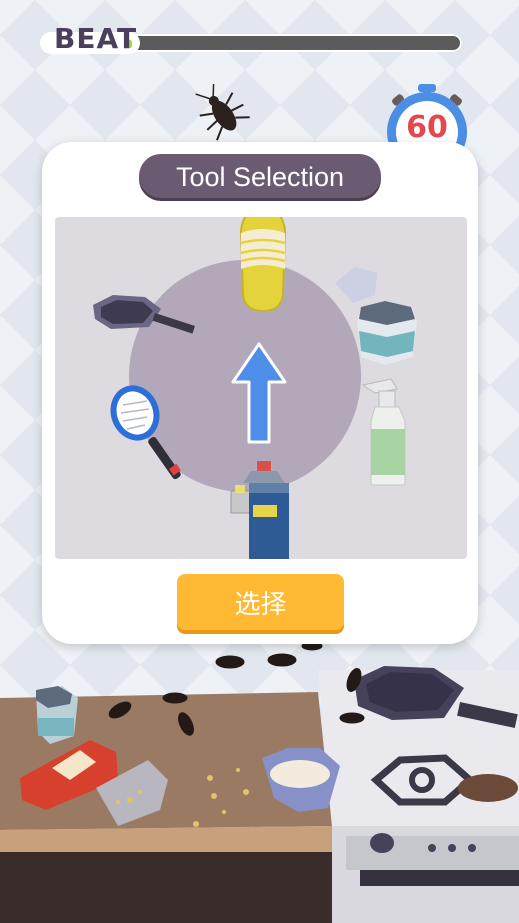  I want to click on tool-powder-jar, so click(377, 317).